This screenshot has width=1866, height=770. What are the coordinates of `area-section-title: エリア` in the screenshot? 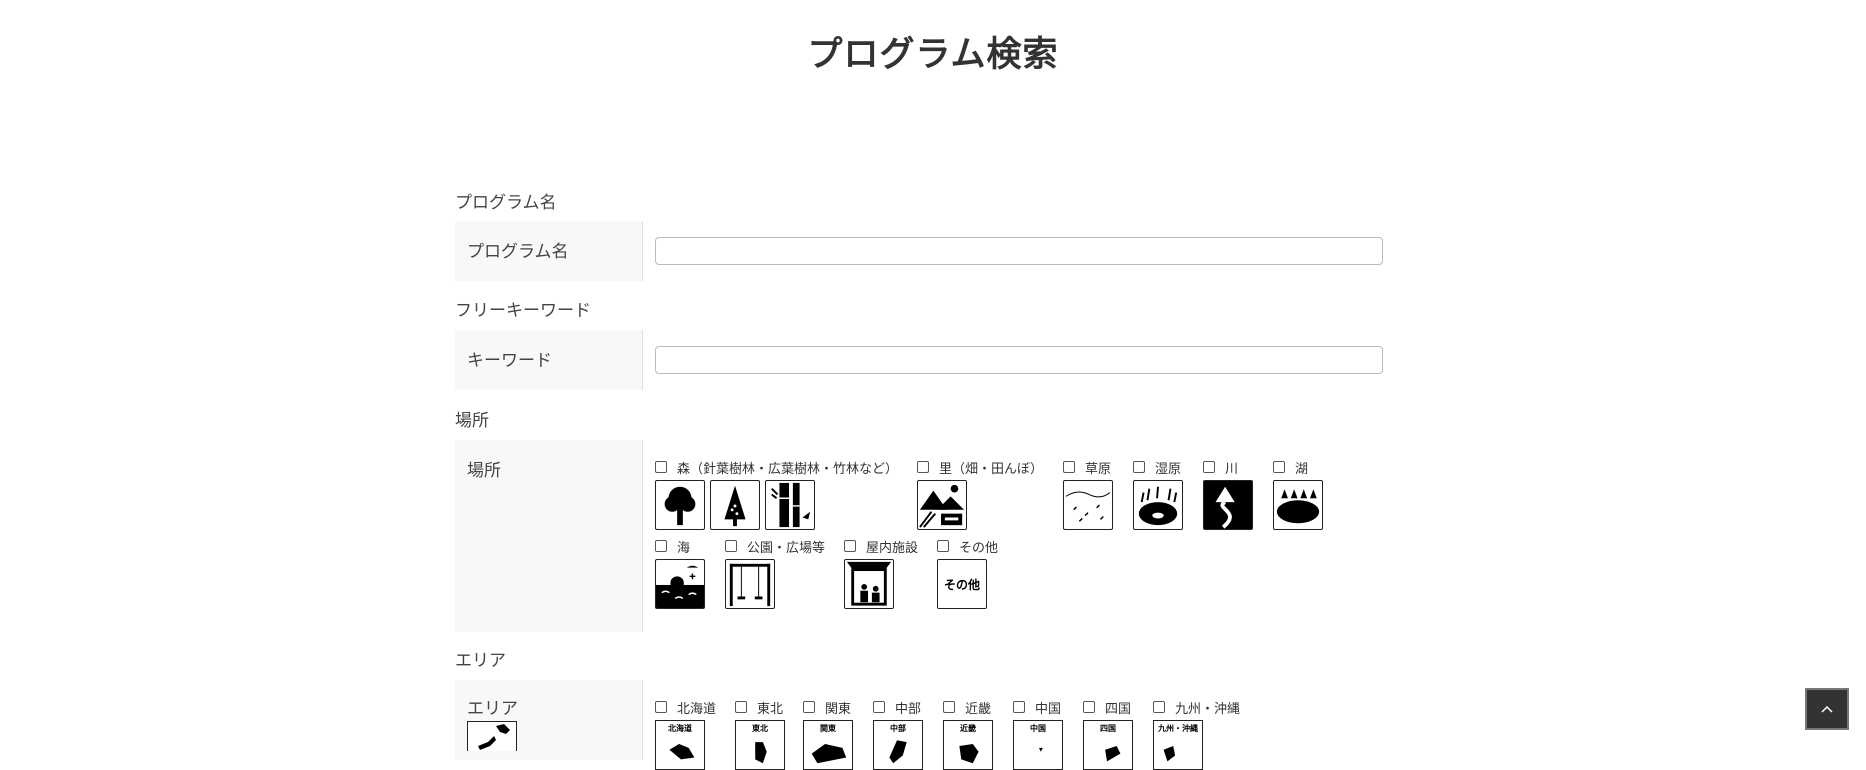 It's located at (480, 661).